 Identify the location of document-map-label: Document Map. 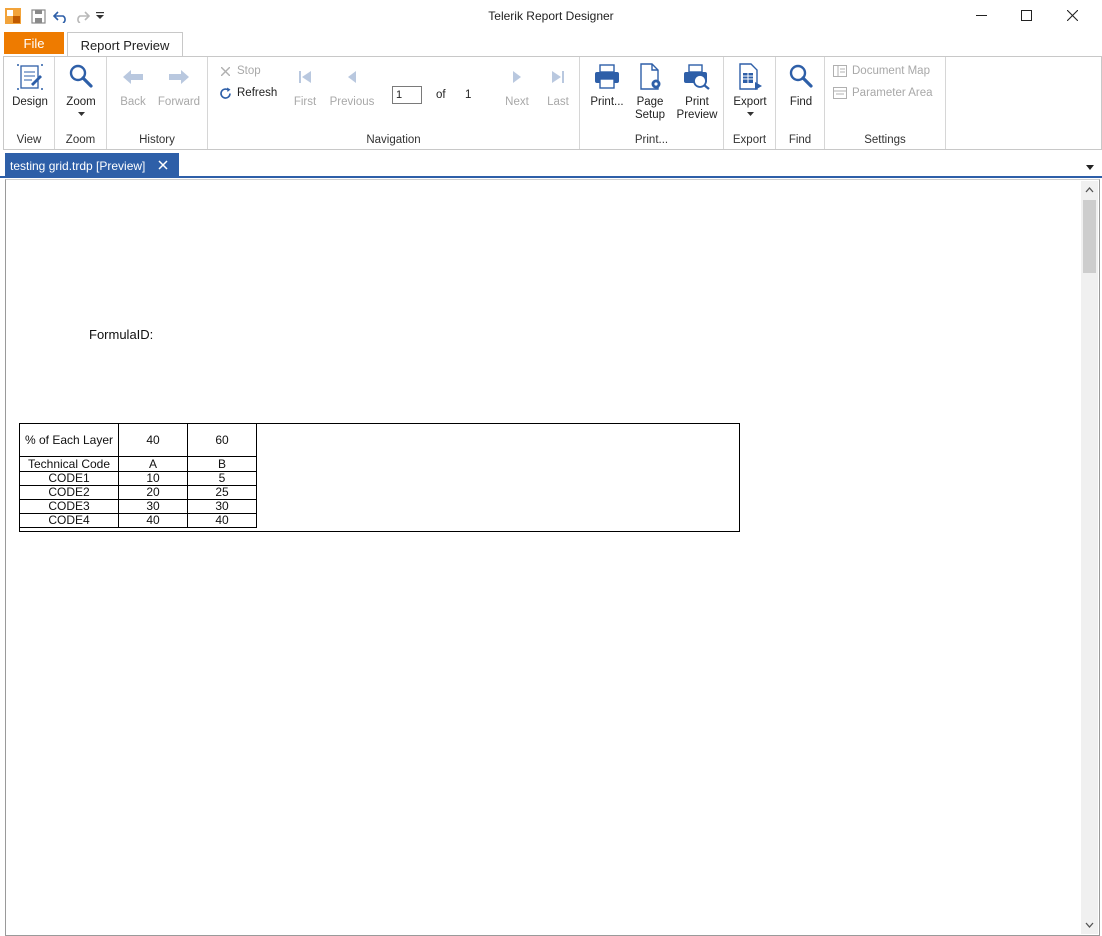
(891, 71).